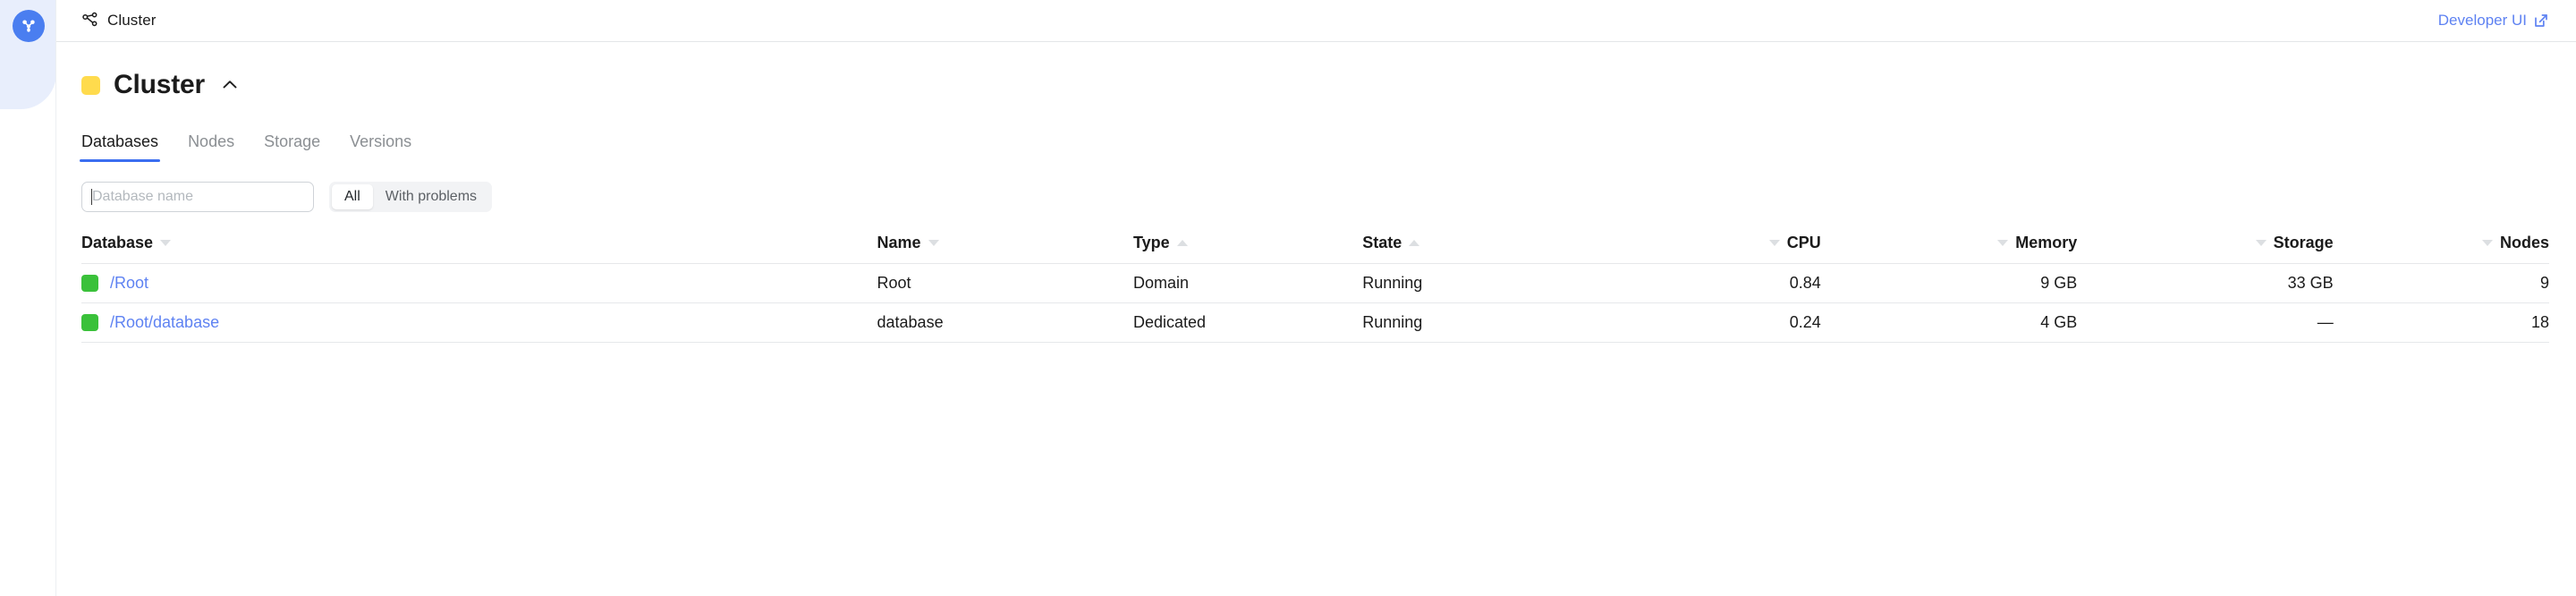 This screenshot has width=2576, height=596. I want to click on column-label: Name, so click(899, 242).